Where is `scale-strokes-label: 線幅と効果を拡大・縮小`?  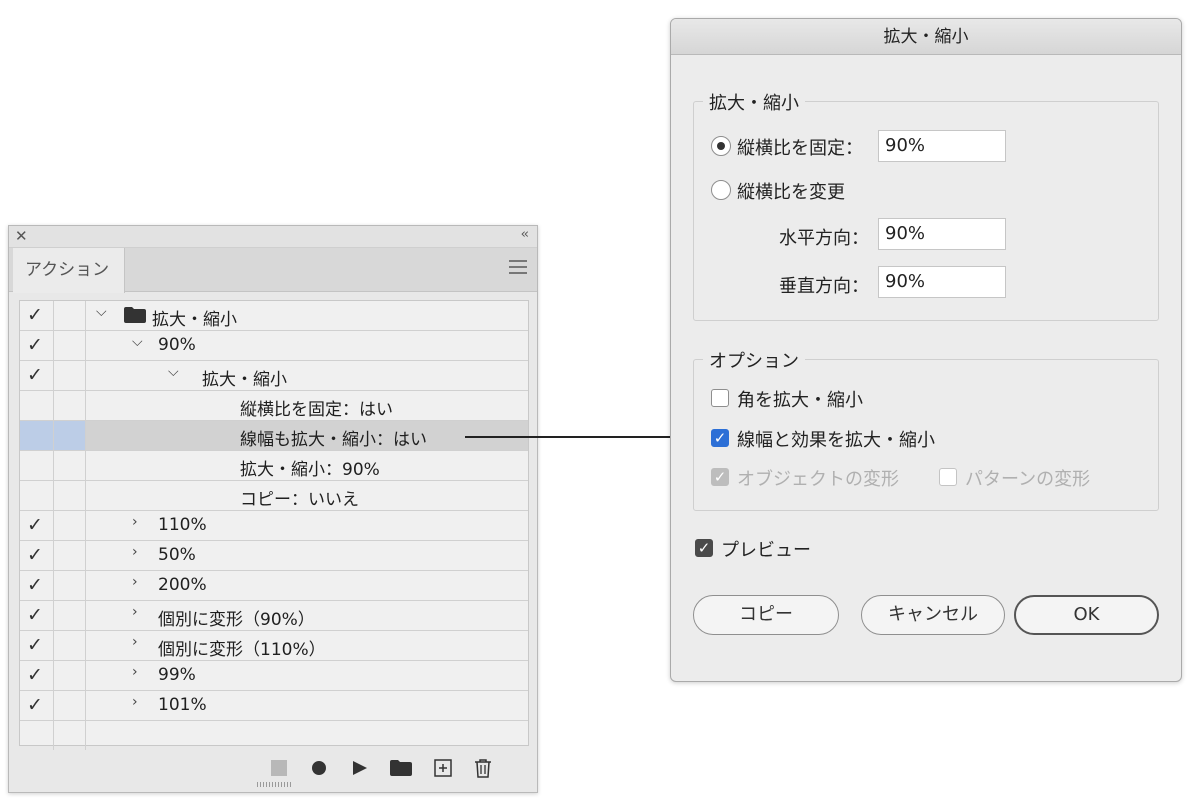
scale-strokes-label: 線幅と効果を拡大・縮小 is located at coordinates (836, 440).